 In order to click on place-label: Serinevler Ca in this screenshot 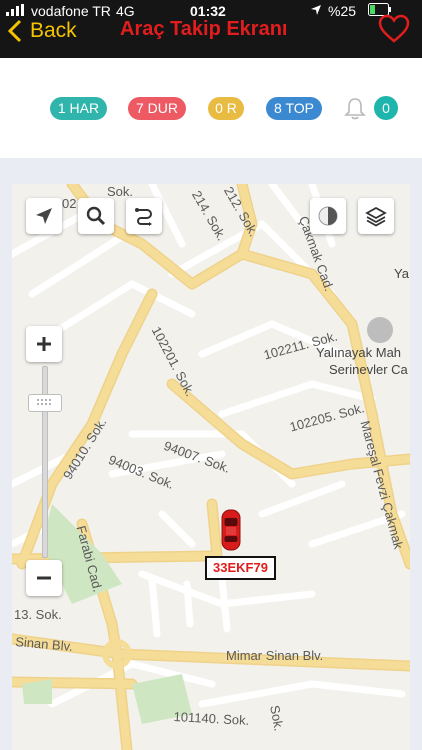, I will do `click(368, 369)`.